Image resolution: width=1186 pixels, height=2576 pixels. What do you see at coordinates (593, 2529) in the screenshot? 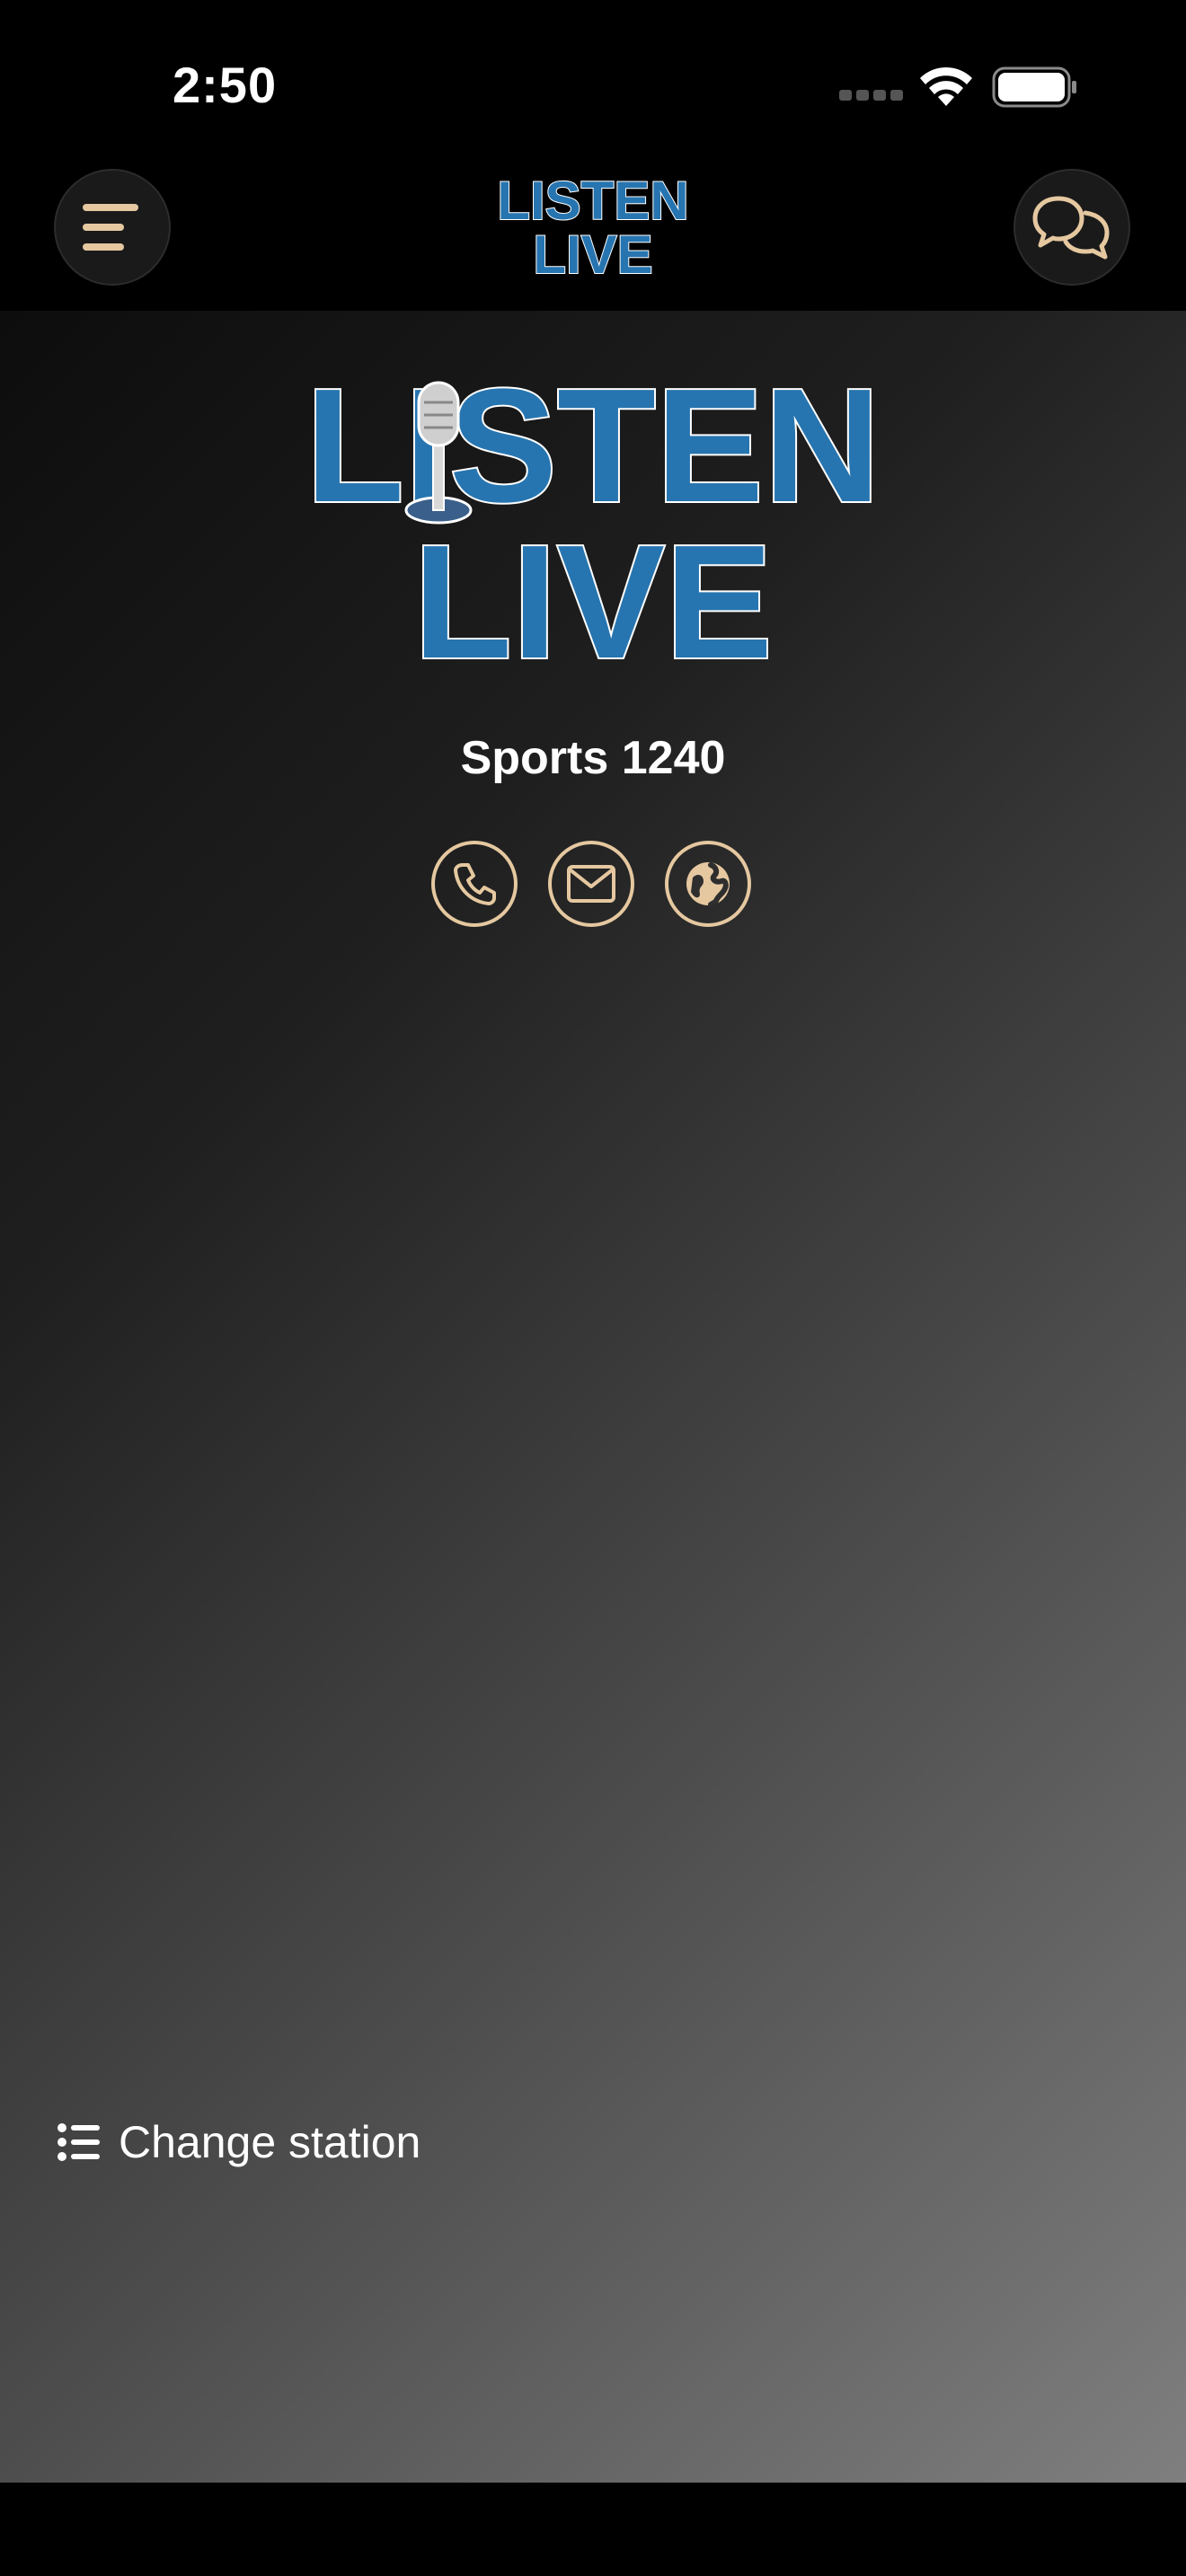
I see `bottom-bar` at bounding box center [593, 2529].